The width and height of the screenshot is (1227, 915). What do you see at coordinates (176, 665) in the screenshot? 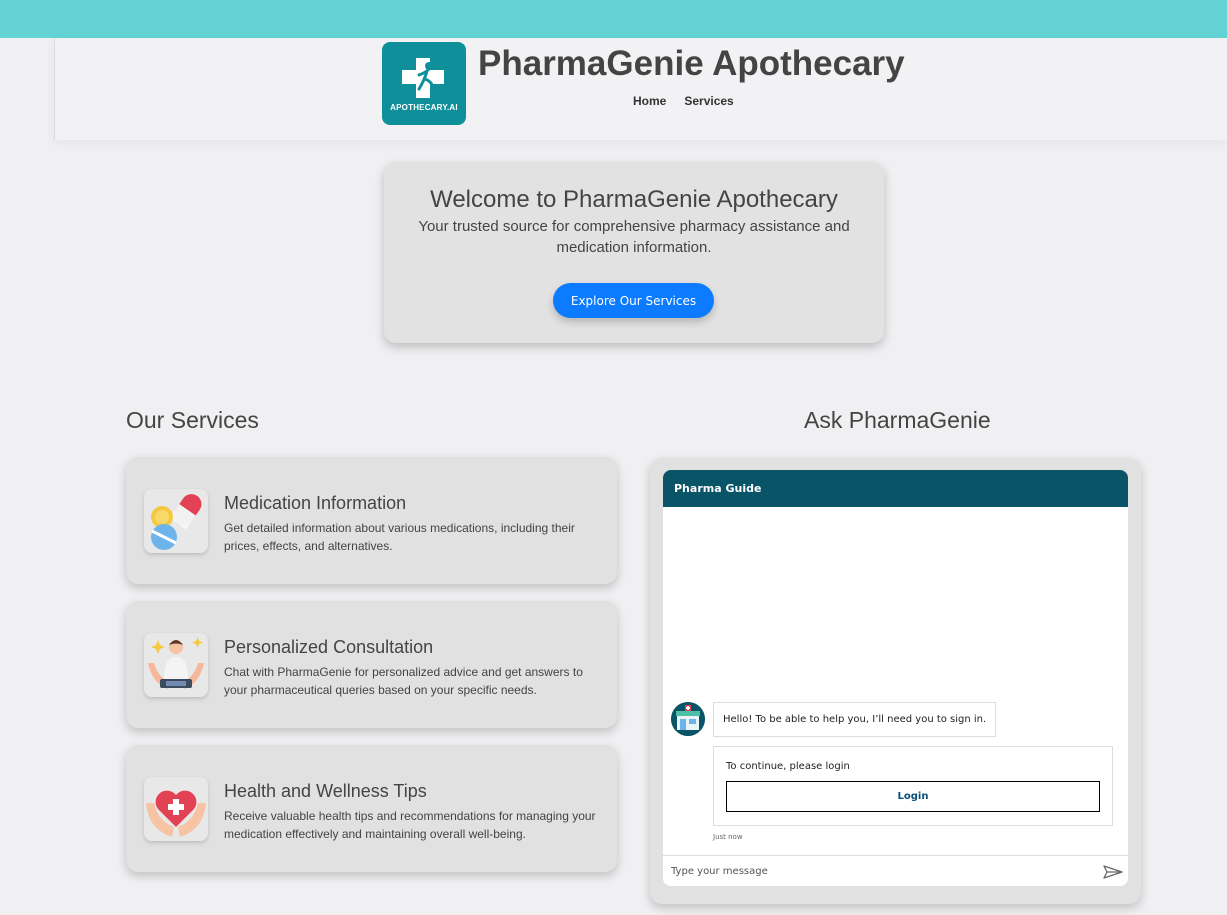
I see `pharmacist-icon` at bounding box center [176, 665].